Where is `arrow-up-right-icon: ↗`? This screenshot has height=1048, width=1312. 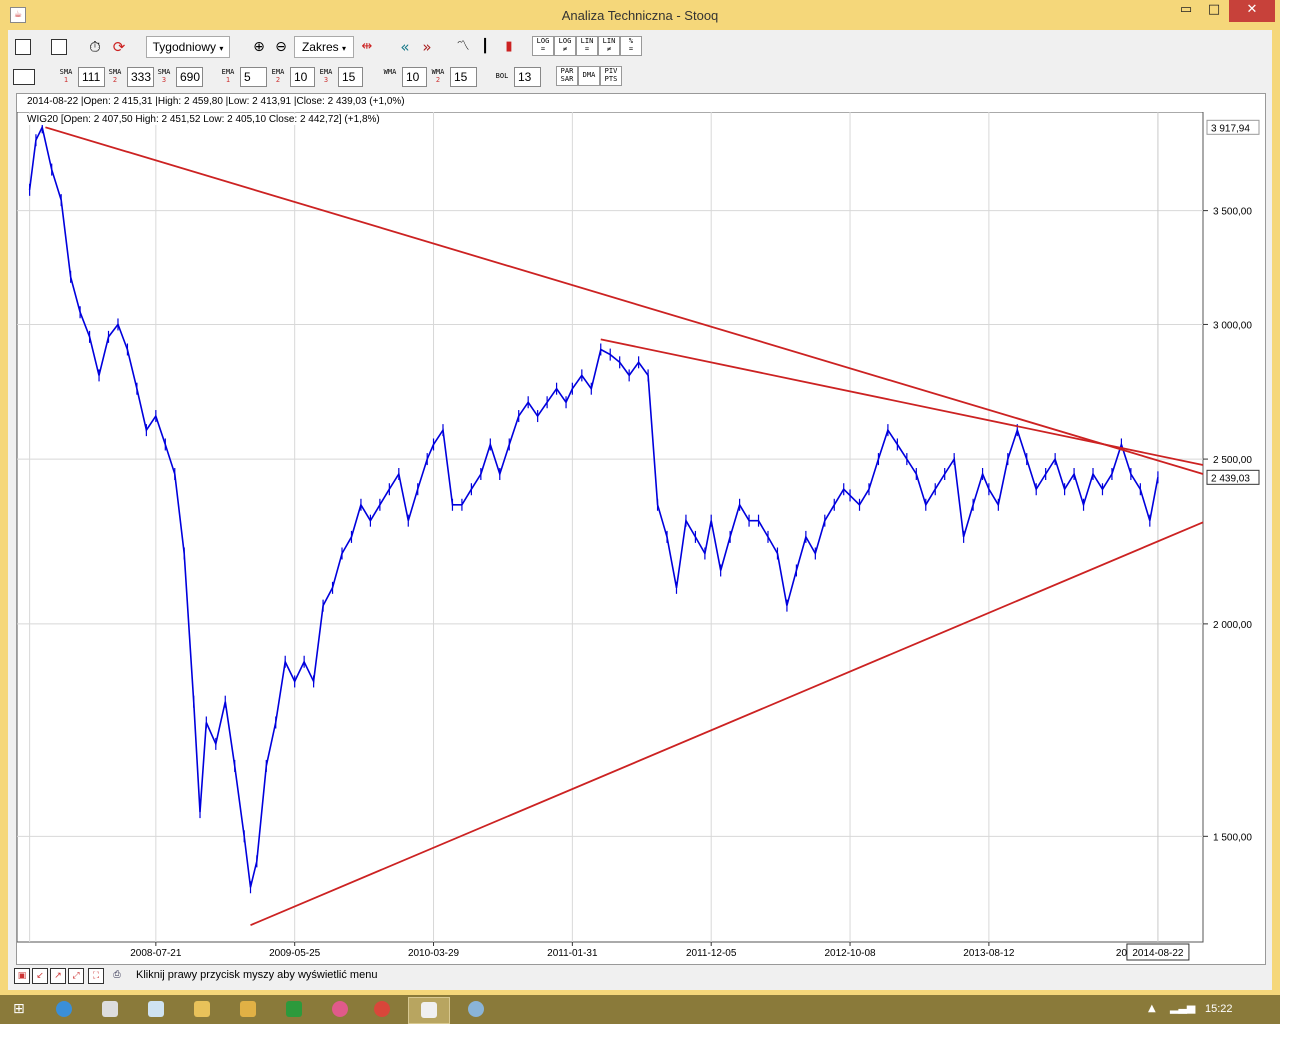
arrow-up-right-icon: ↗ is located at coordinates (58, 976).